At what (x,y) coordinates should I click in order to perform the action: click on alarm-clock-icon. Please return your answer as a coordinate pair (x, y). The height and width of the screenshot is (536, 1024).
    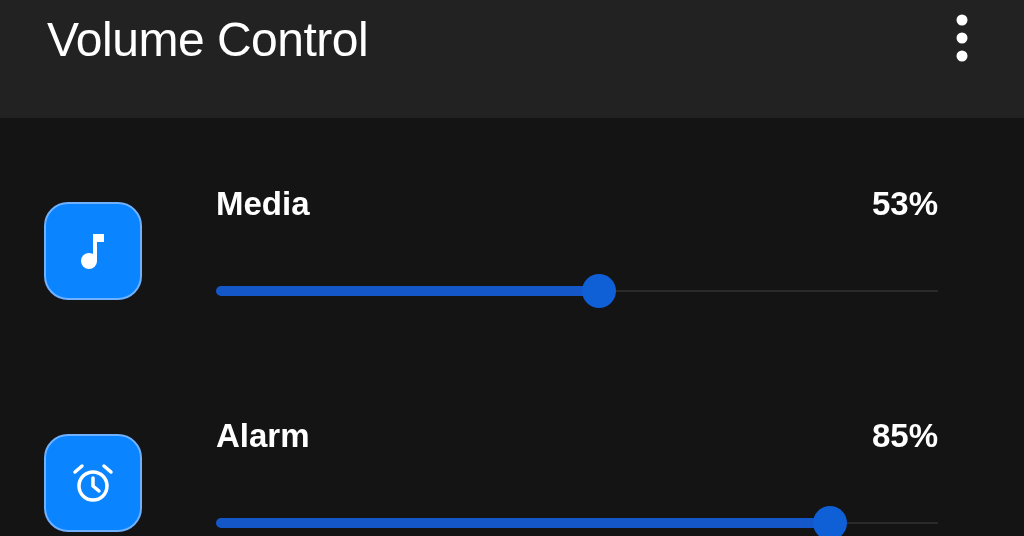
    Looking at the image, I should click on (93, 483).